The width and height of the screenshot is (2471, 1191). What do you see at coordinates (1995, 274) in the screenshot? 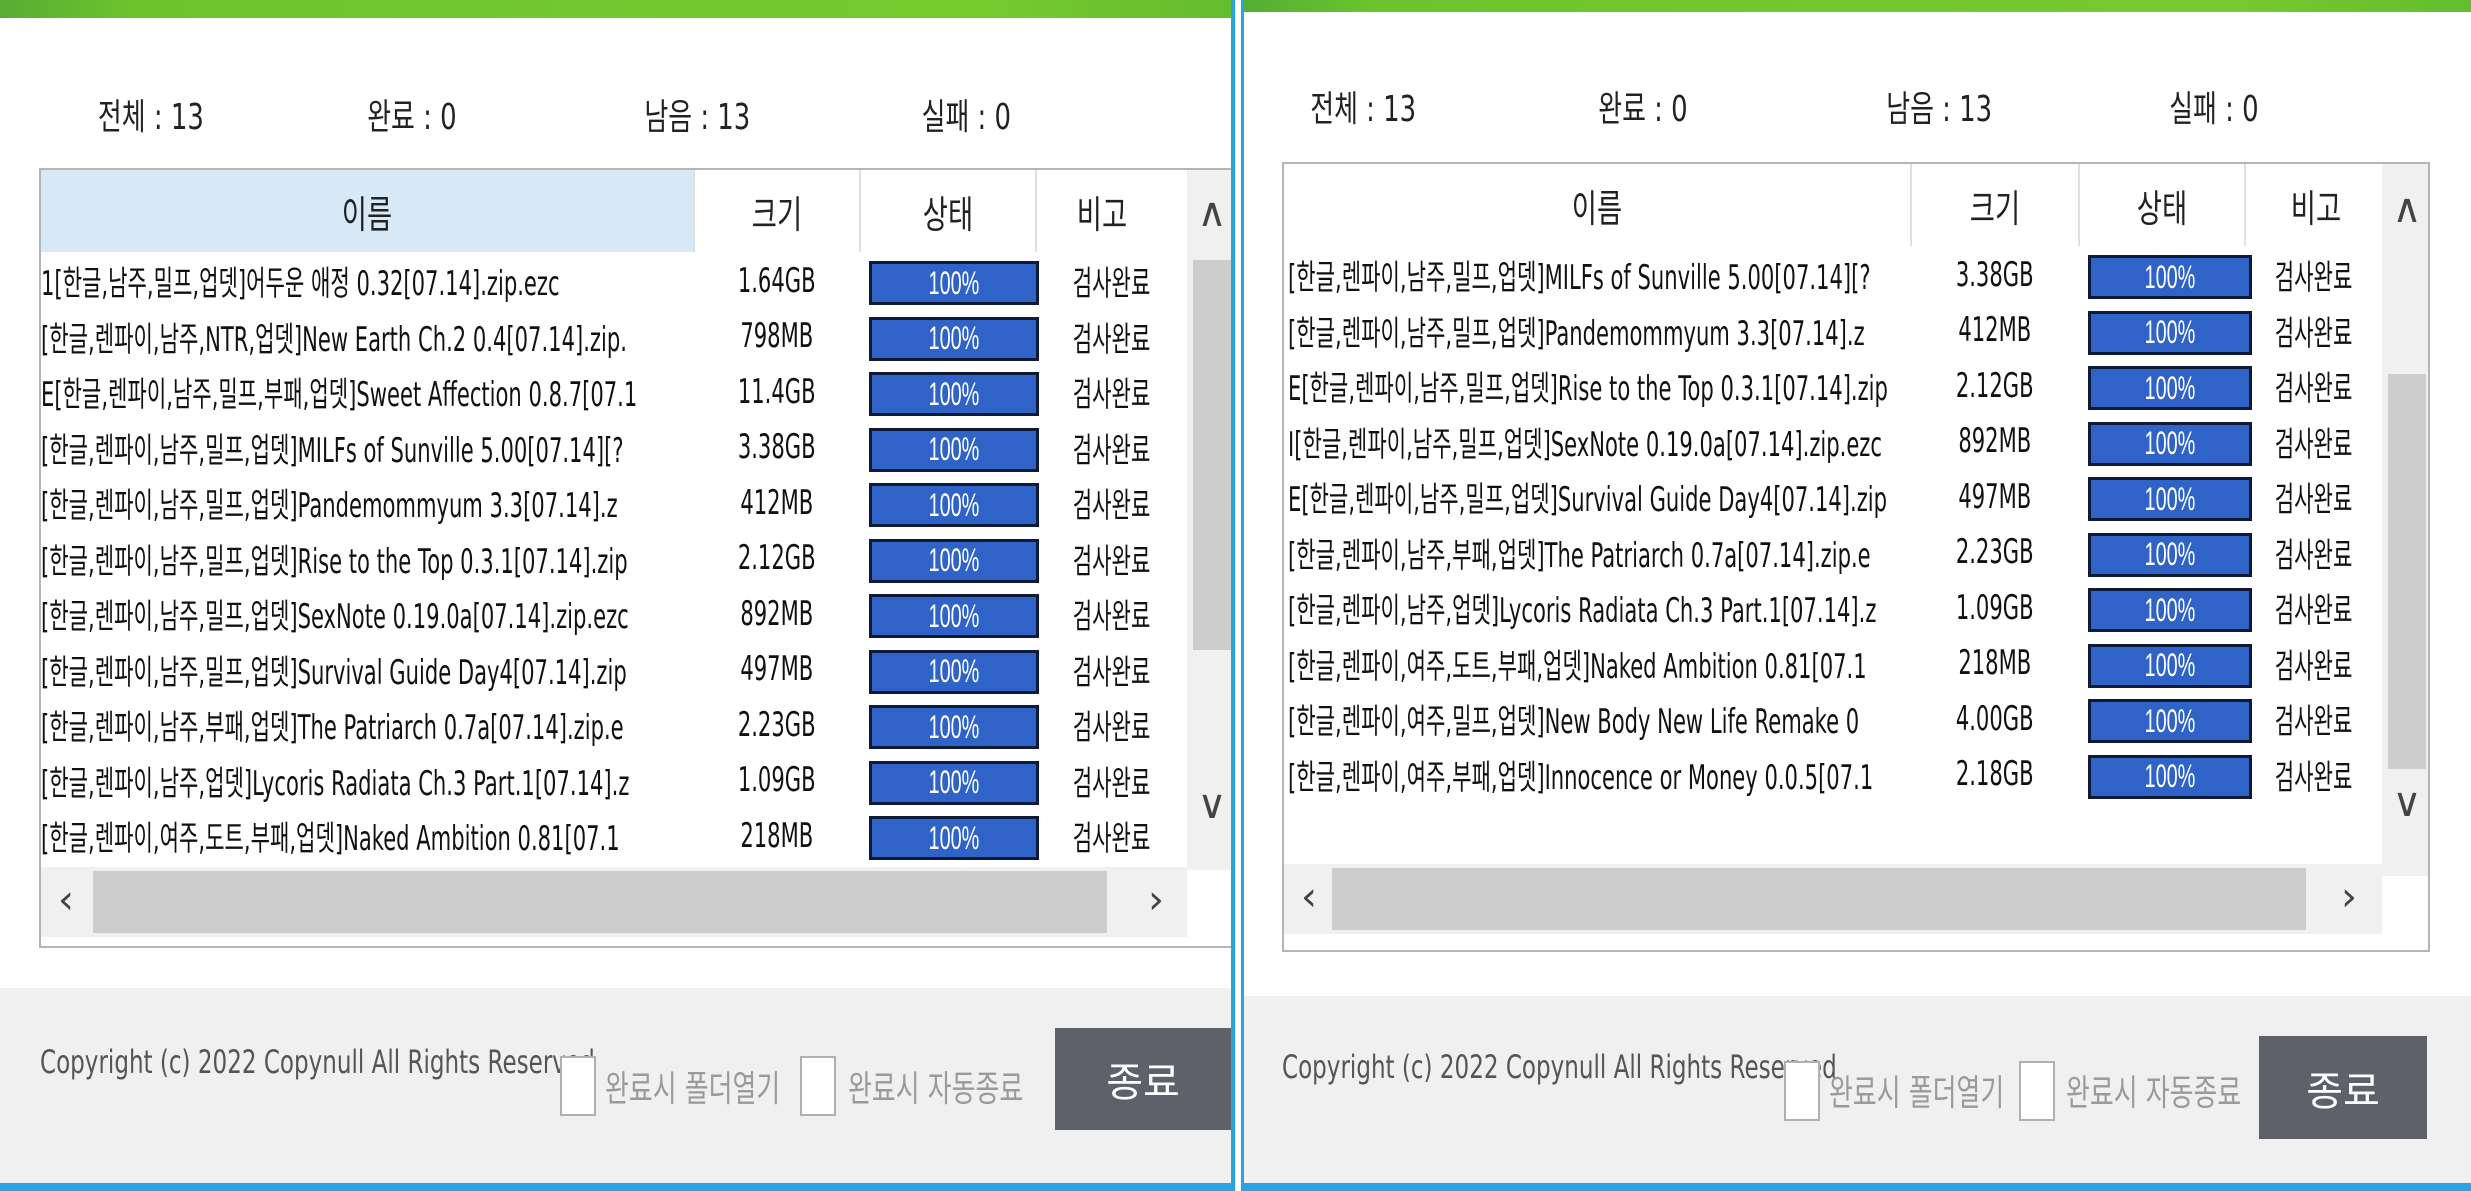
I see `file-size-cell: 3.38GB` at bounding box center [1995, 274].